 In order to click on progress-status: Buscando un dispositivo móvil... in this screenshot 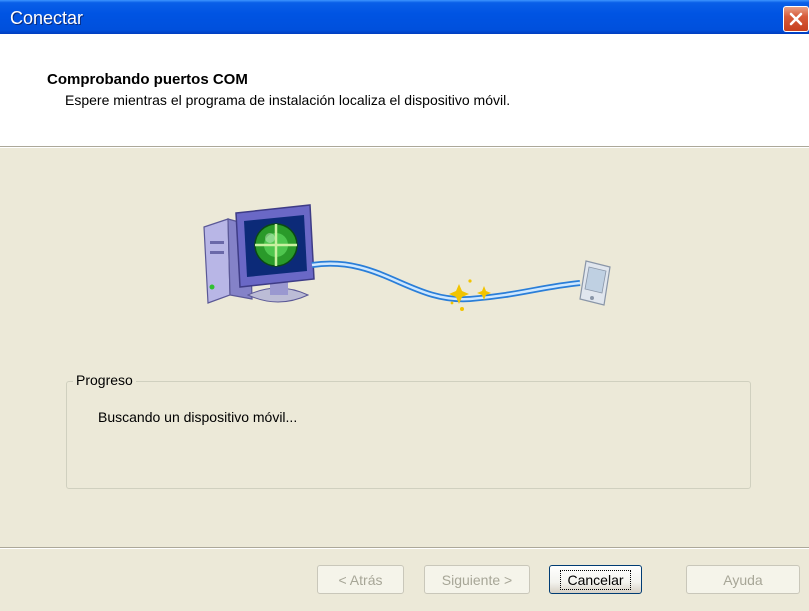, I will do `click(198, 417)`.